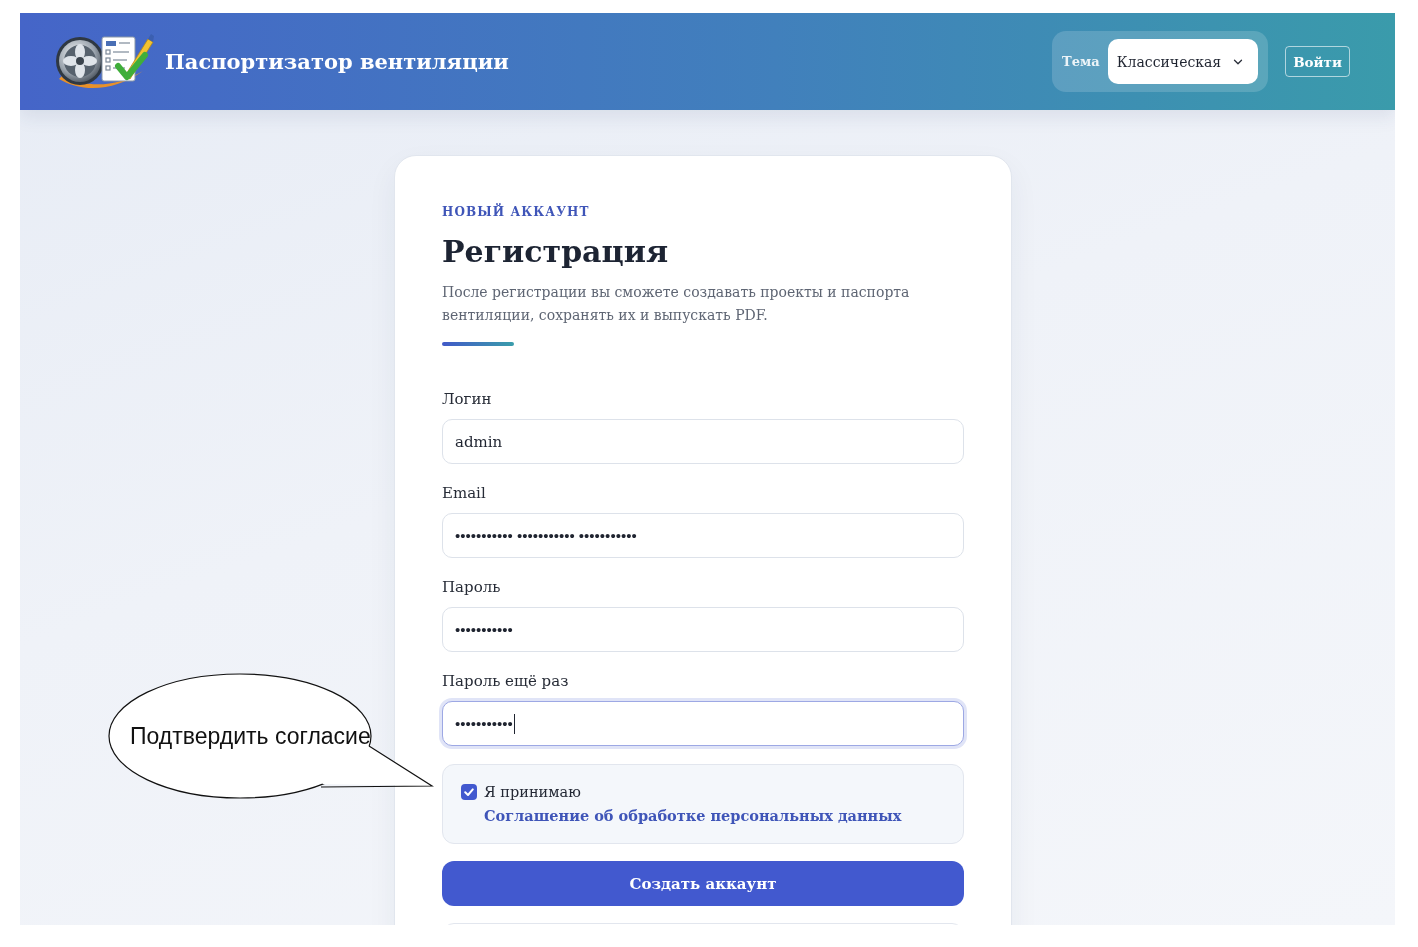 The width and height of the screenshot is (1418, 947). Describe the element at coordinates (1081, 61) in the screenshot. I see `theme-label: Тема` at that location.